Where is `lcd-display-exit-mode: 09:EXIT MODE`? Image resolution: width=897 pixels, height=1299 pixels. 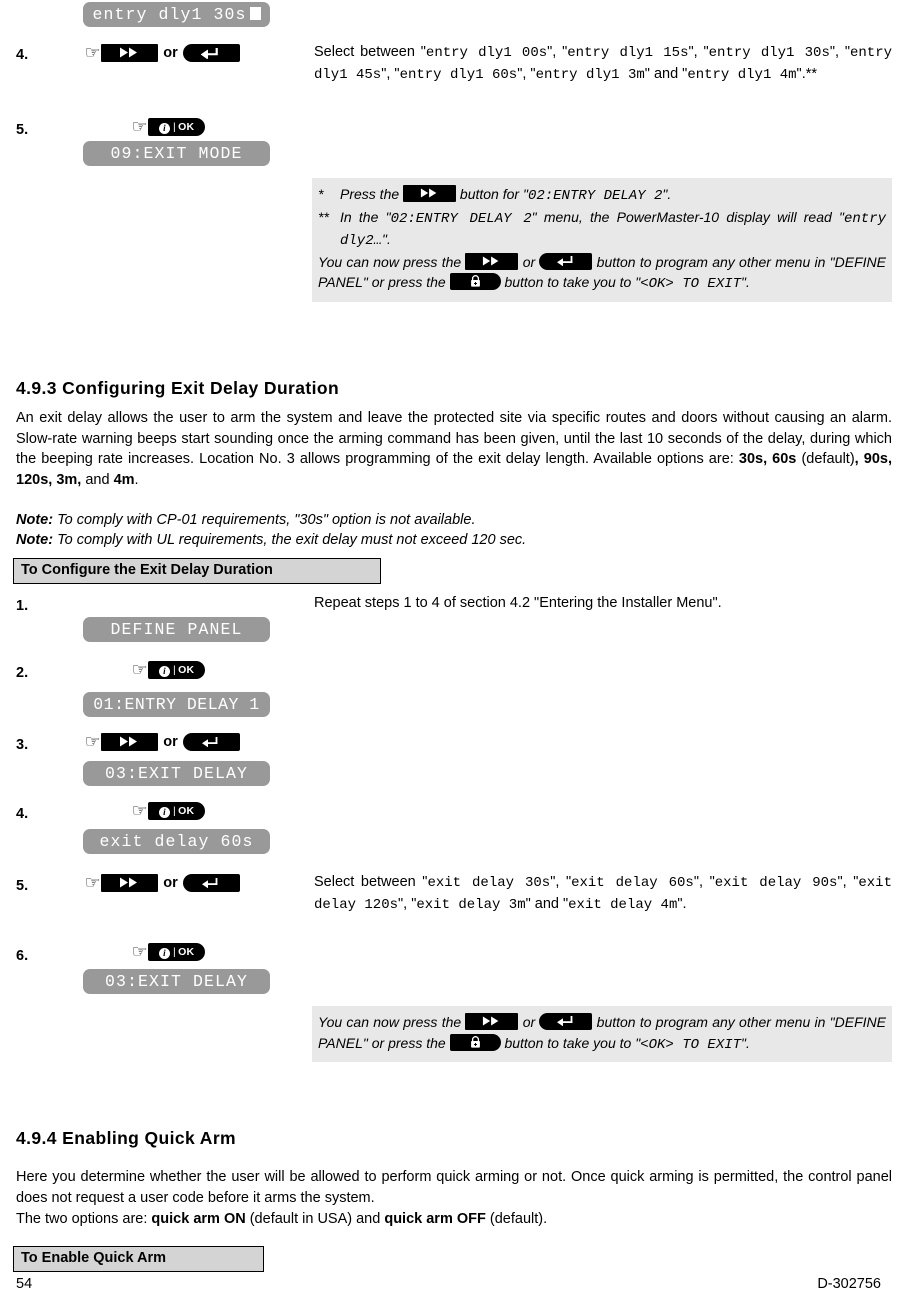
lcd-display-exit-mode: 09:EXIT MODE is located at coordinates (176, 153).